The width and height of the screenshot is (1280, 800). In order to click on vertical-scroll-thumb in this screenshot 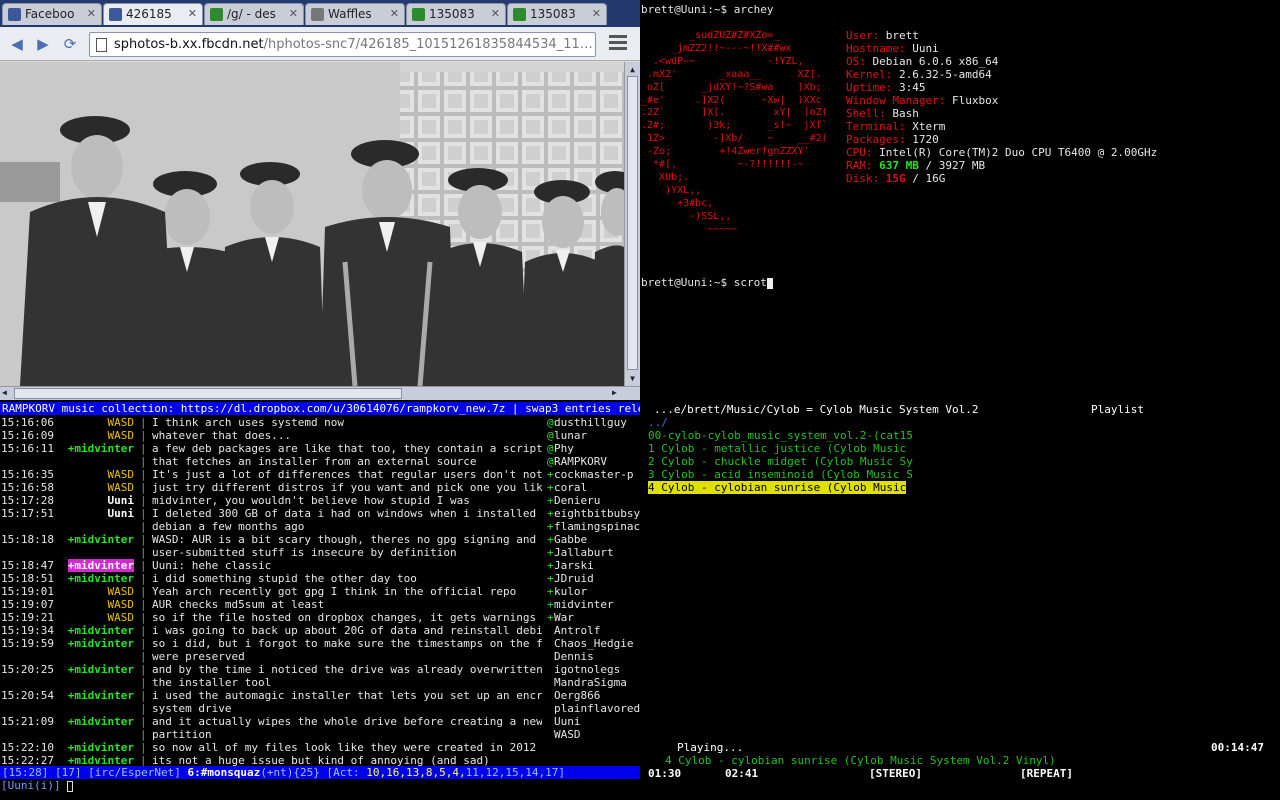, I will do `click(632, 223)`.